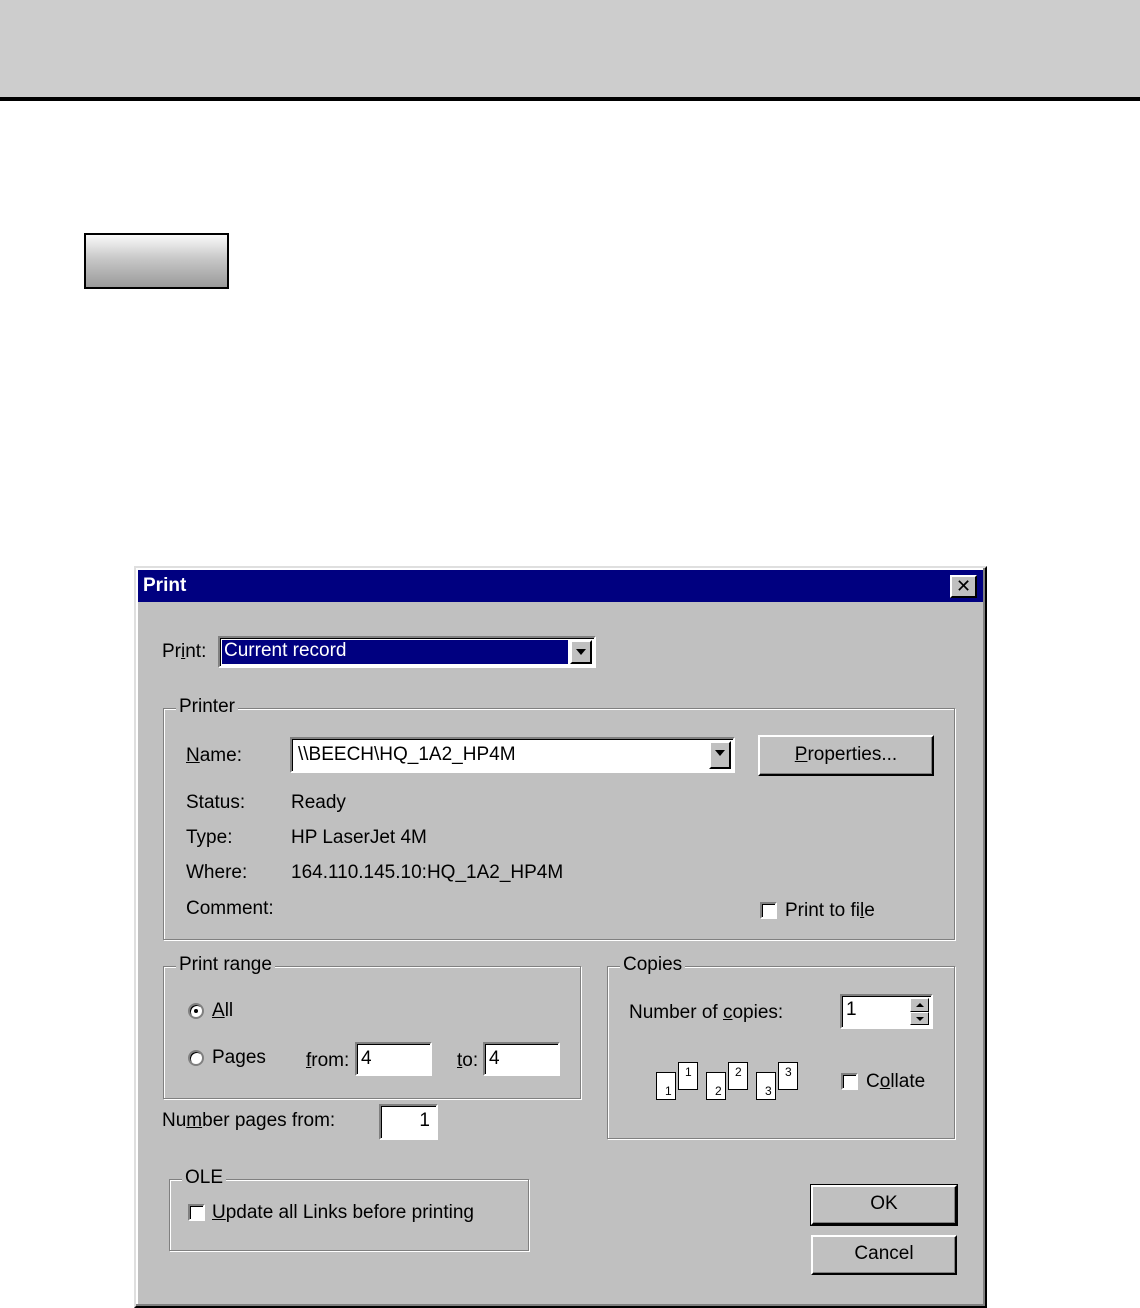 Image resolution: width=1140 pixels, height=1308 pixels. What do you see at coordinates (216, 802) in the screenshot?
I see `status-label: Status:` at bounding box center [216, 802].